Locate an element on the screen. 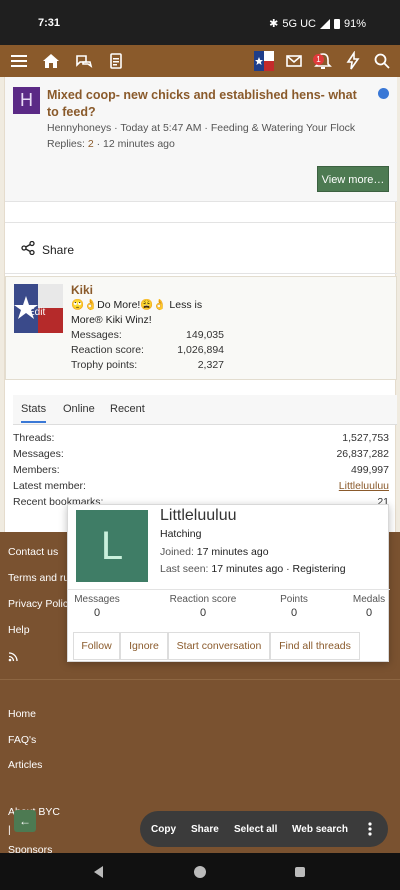 The height and width of the screenshot is (890, 400). home-icon is located at coordinates (51, 61).